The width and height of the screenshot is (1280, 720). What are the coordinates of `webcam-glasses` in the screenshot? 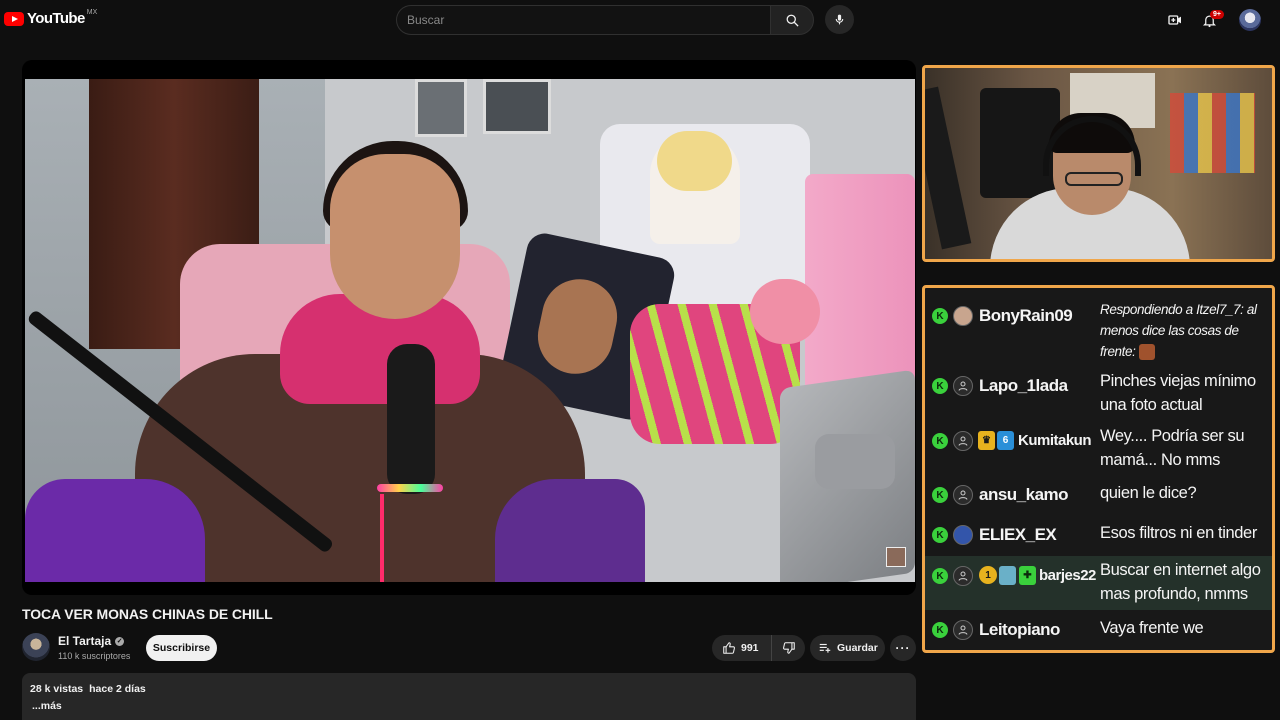 It's located at (1094, 179).